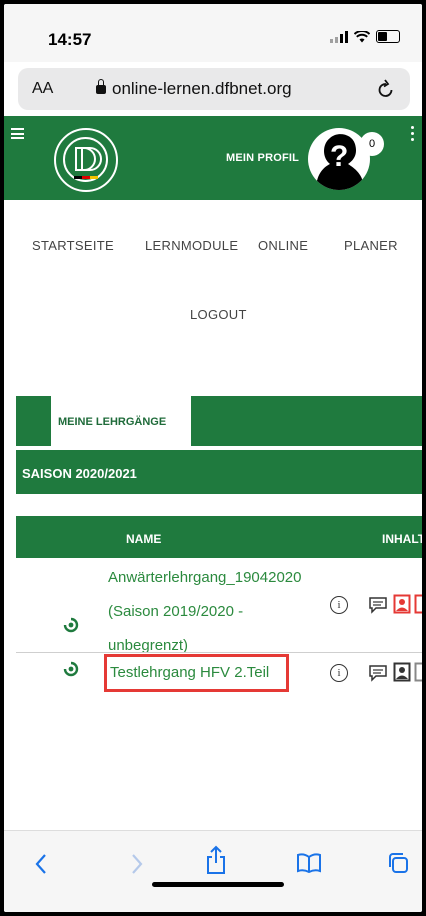 The width and height of the screenshot is (426, 916). What do you see at coordinates (372, 144) in the screenshot?
I see `notification-badge: 0` at bounding box center [372, 144].